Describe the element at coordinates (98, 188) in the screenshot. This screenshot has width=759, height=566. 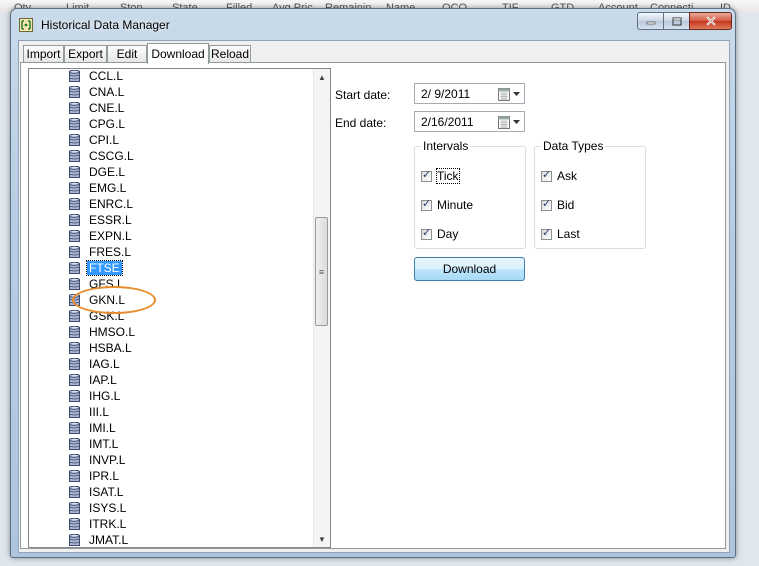
I see `tree-item: EMG.L` at that location.